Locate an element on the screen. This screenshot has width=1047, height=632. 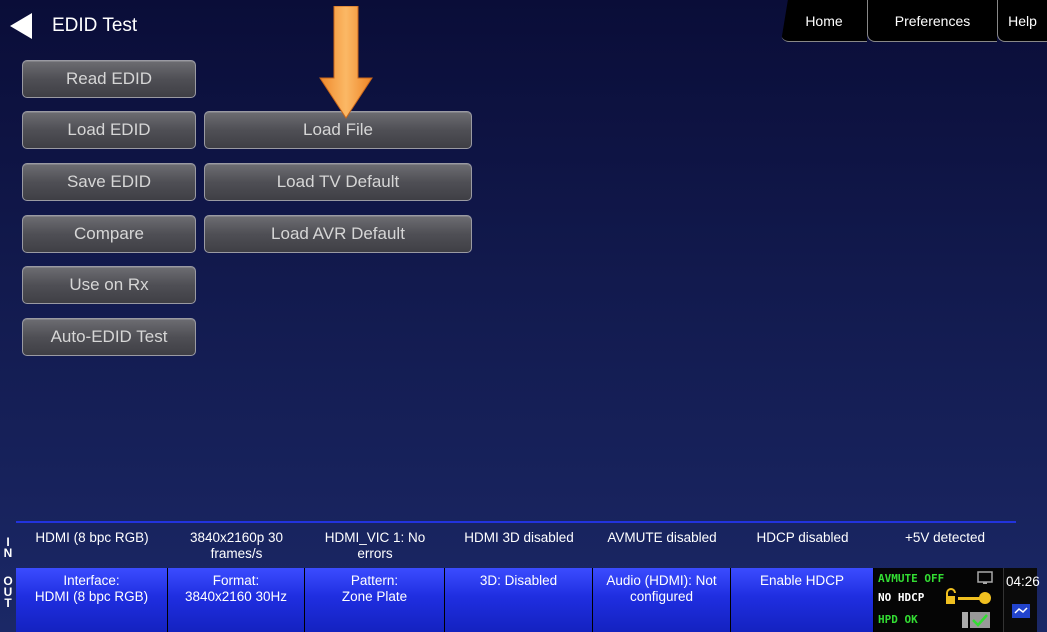
top-bar: EDID Test Home Preferences Help is located at coordinates (523, 26).